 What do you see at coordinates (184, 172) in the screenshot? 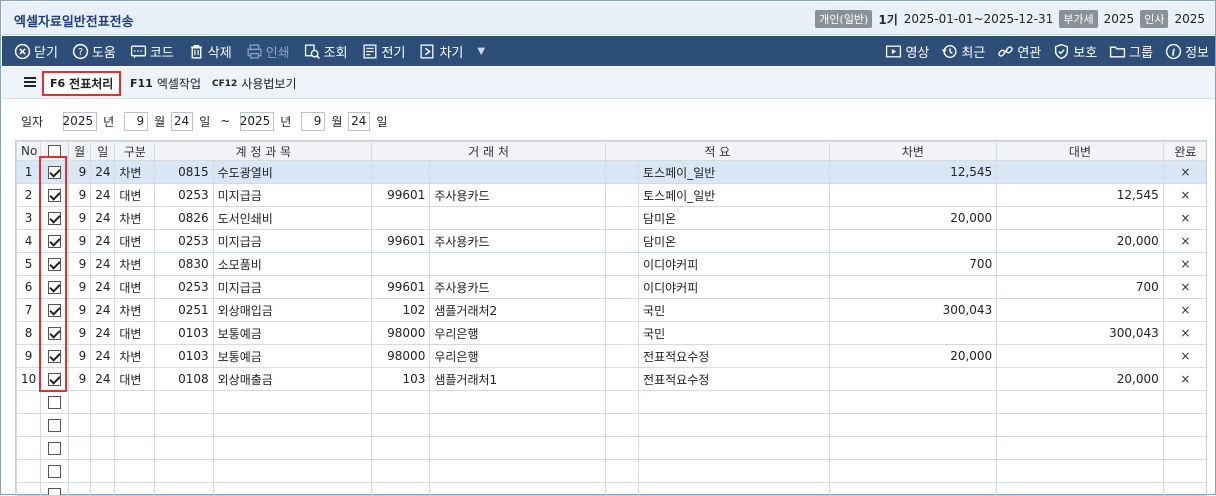
I see `cell-account-code: 0815` at bounding box center [184, 172].